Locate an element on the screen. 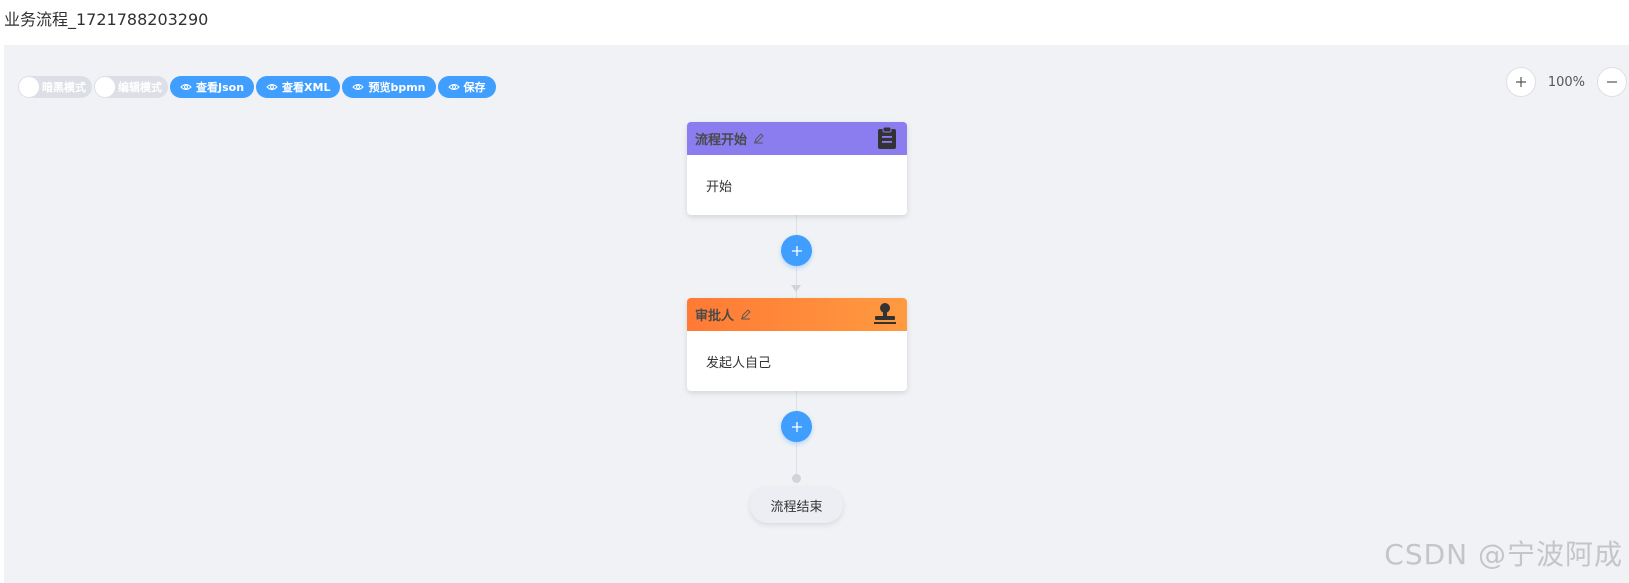 This screenshot has height=583, width=1629. preview-bpmn-label: 预览bpmn is located at coordinates (397, 87).